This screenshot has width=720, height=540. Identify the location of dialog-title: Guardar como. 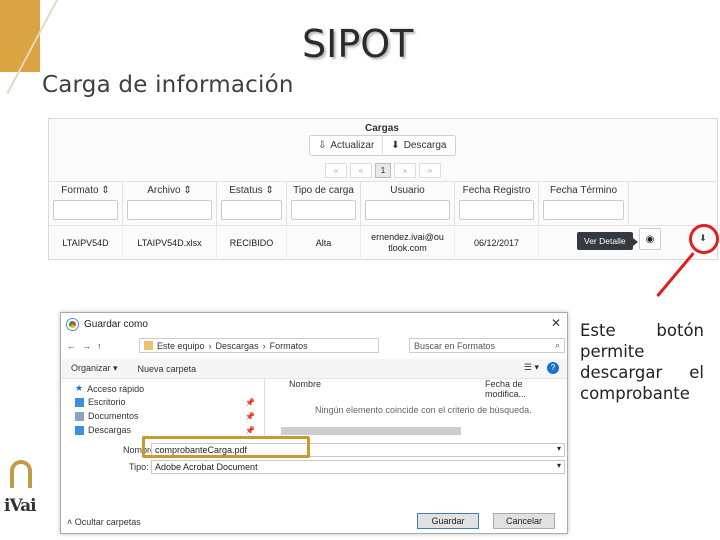
(116, 324).